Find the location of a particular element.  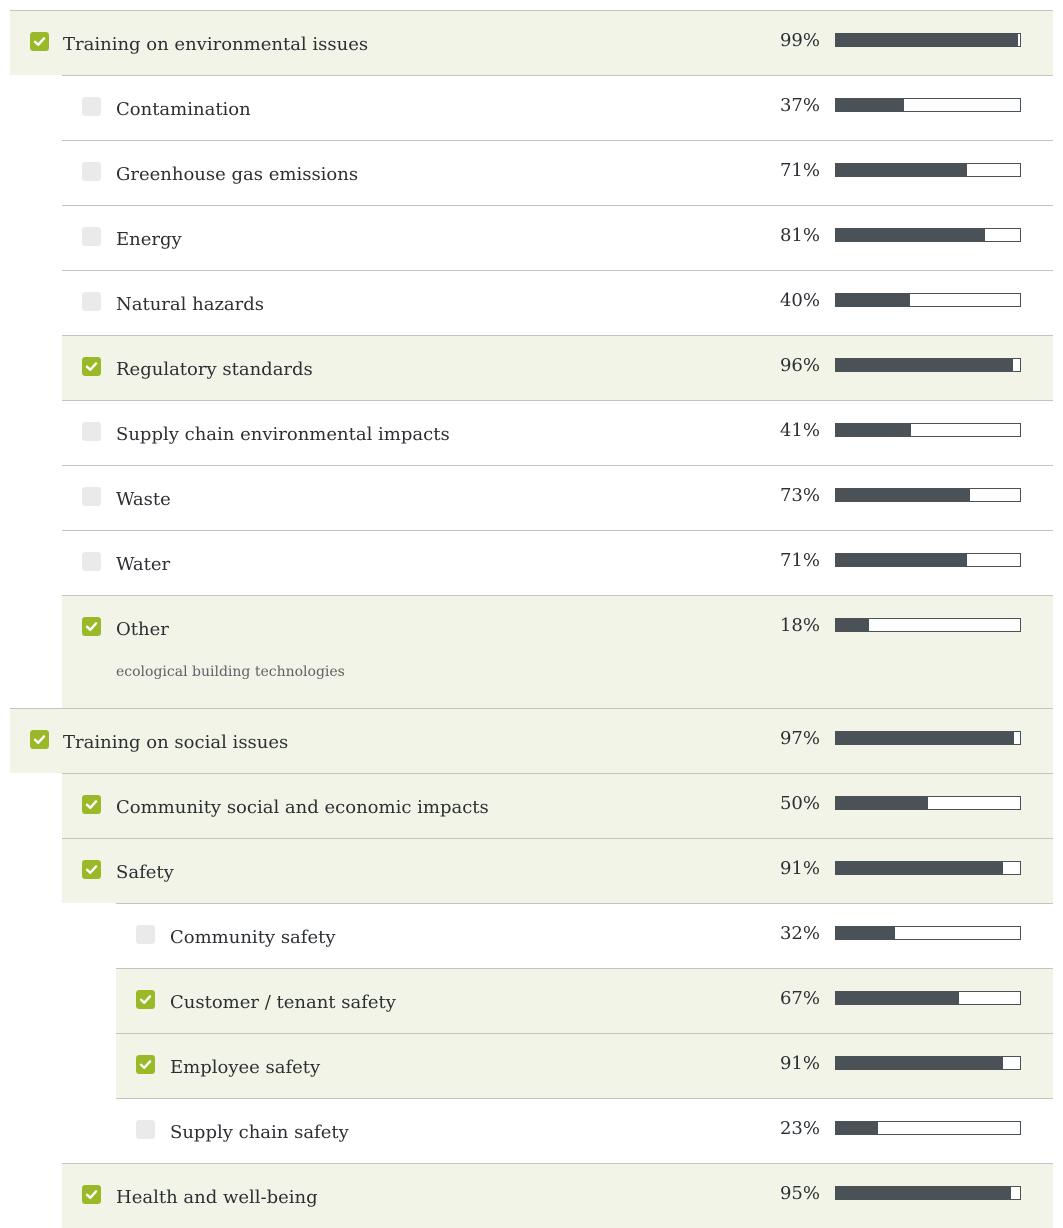

row-label: Safety is located at coordinates (145, 872).